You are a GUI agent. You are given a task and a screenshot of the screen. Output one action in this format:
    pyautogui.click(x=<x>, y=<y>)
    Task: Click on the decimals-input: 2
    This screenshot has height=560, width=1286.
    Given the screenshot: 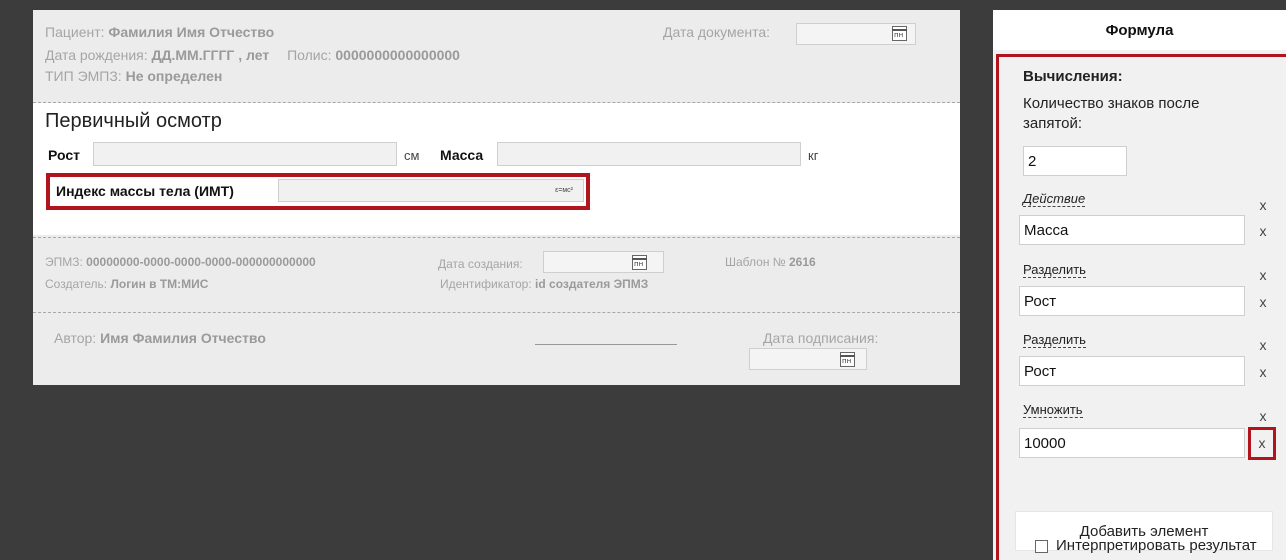 What is the action you would take?
    pyautogui.click(x=1075, y=161)
    